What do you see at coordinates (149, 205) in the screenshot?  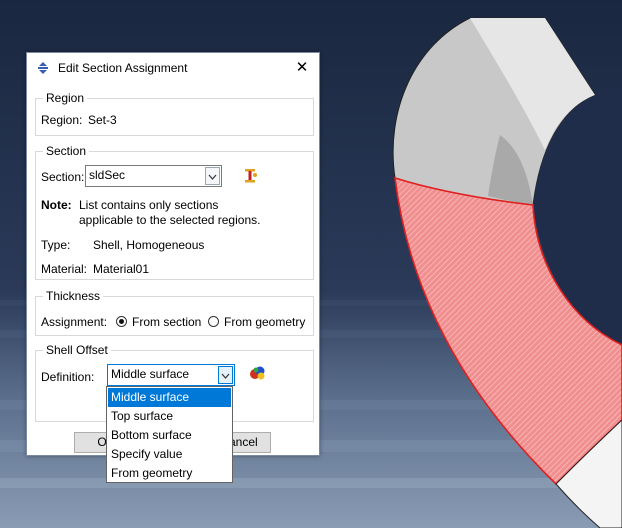 I see `note-line-1: List contains only sections` at bounding box center [149, 205].